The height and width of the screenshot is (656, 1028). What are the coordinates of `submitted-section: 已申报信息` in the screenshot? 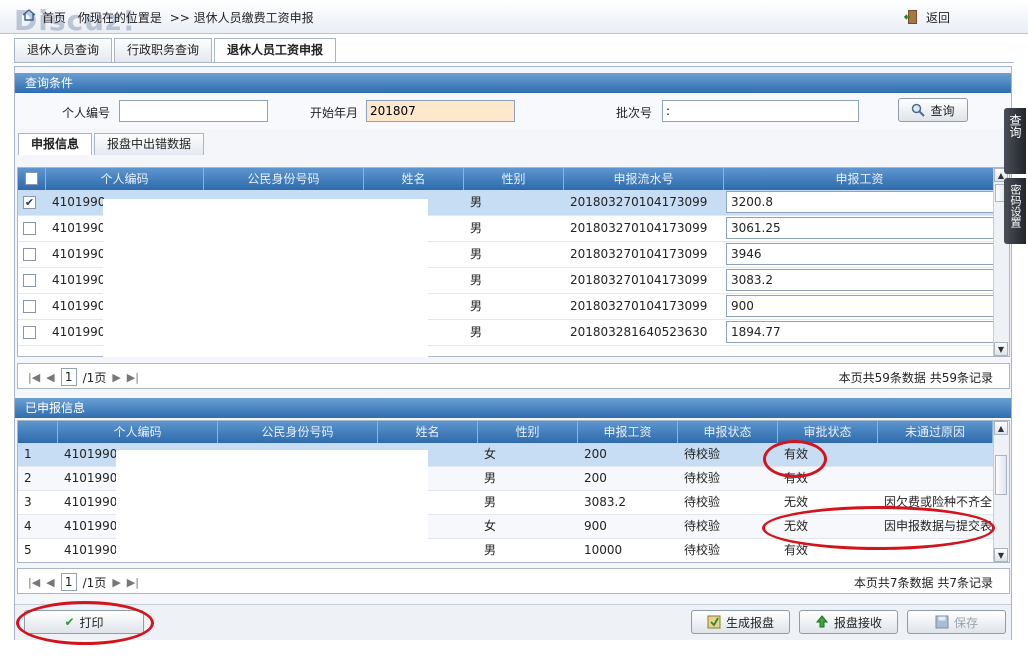 It's located at (513, 408).